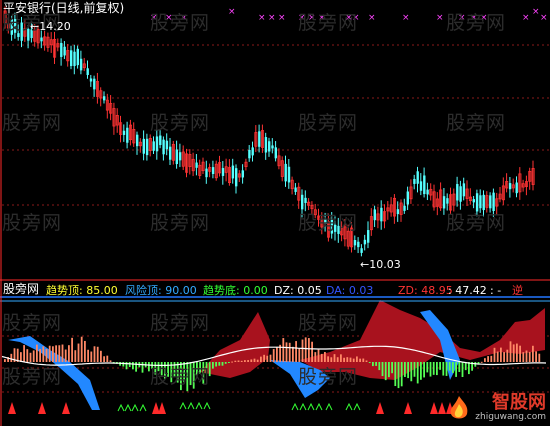 This screenshot has height=426, width=550. I want to click on low-price-label: ←10.03, so click(380, 264).